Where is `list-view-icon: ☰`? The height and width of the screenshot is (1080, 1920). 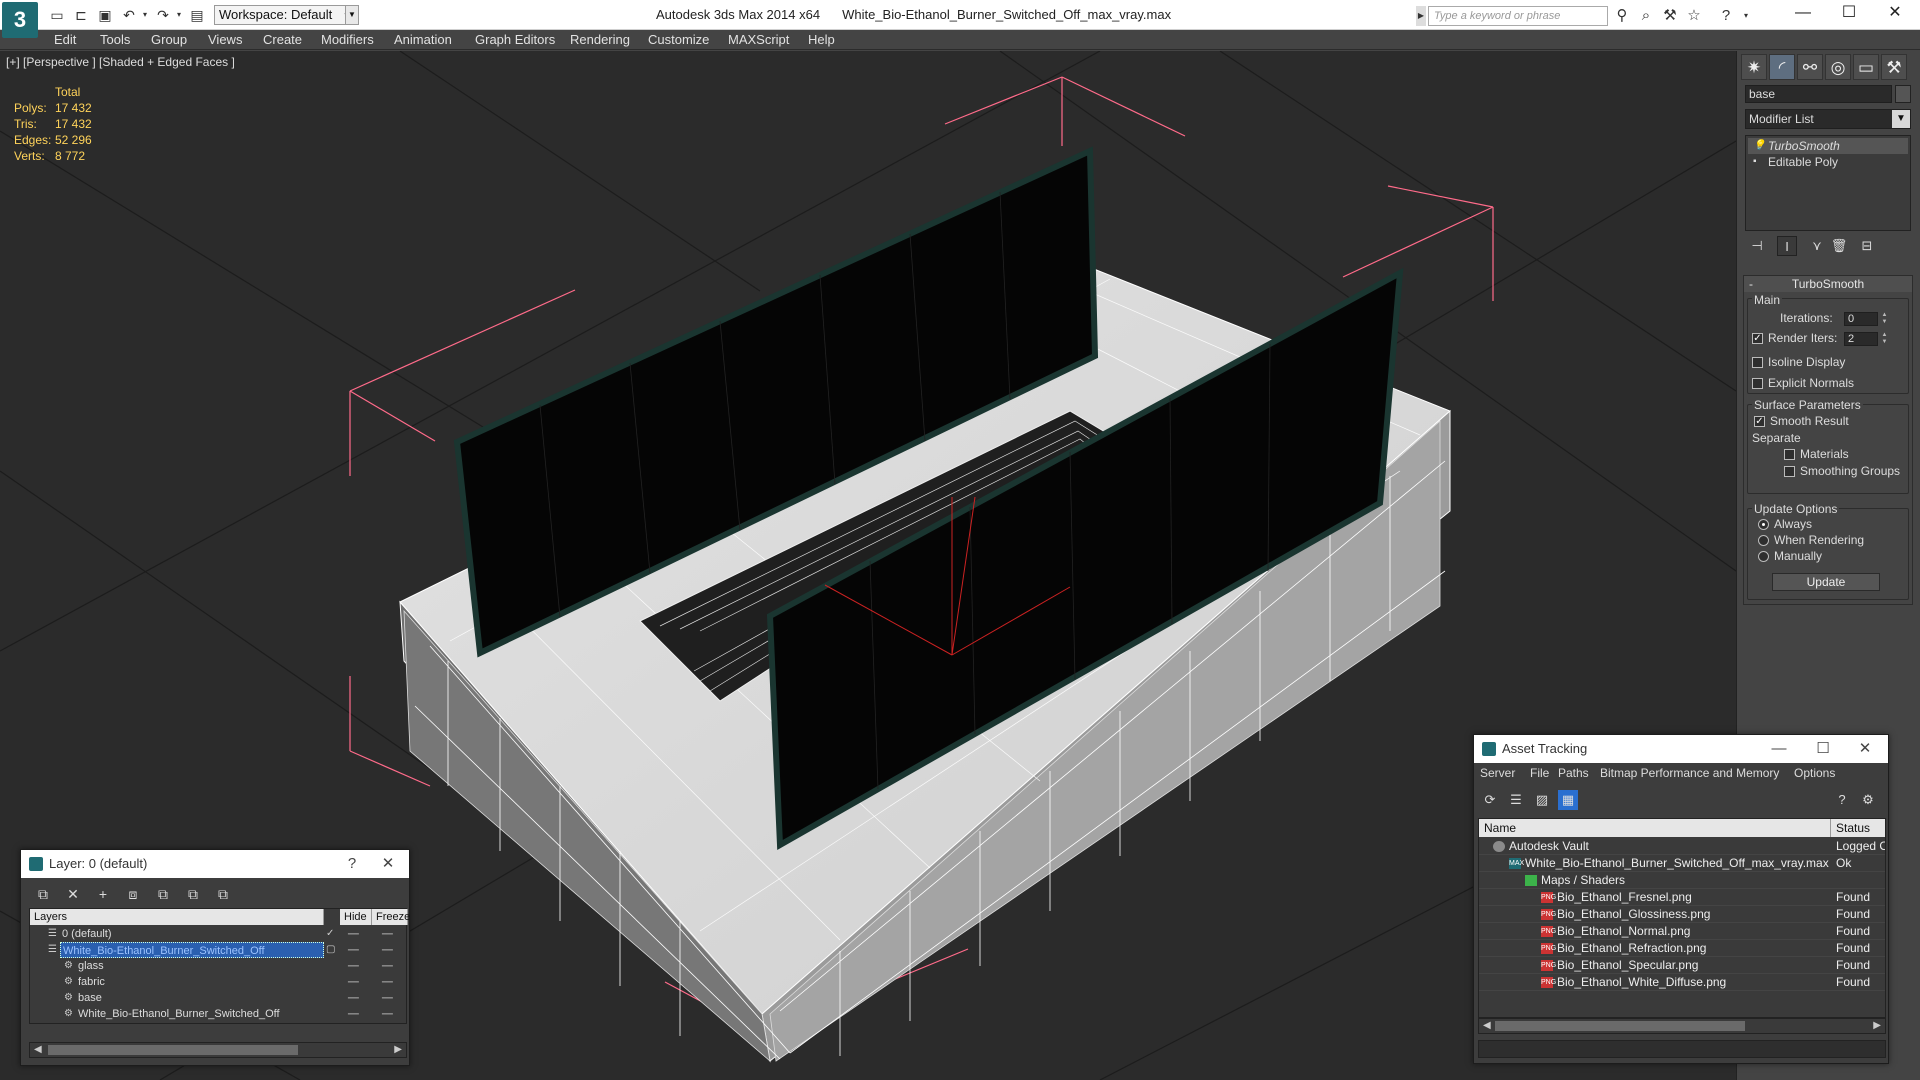 list-view-icon: ☰ is located at coordinates (1516, 800).